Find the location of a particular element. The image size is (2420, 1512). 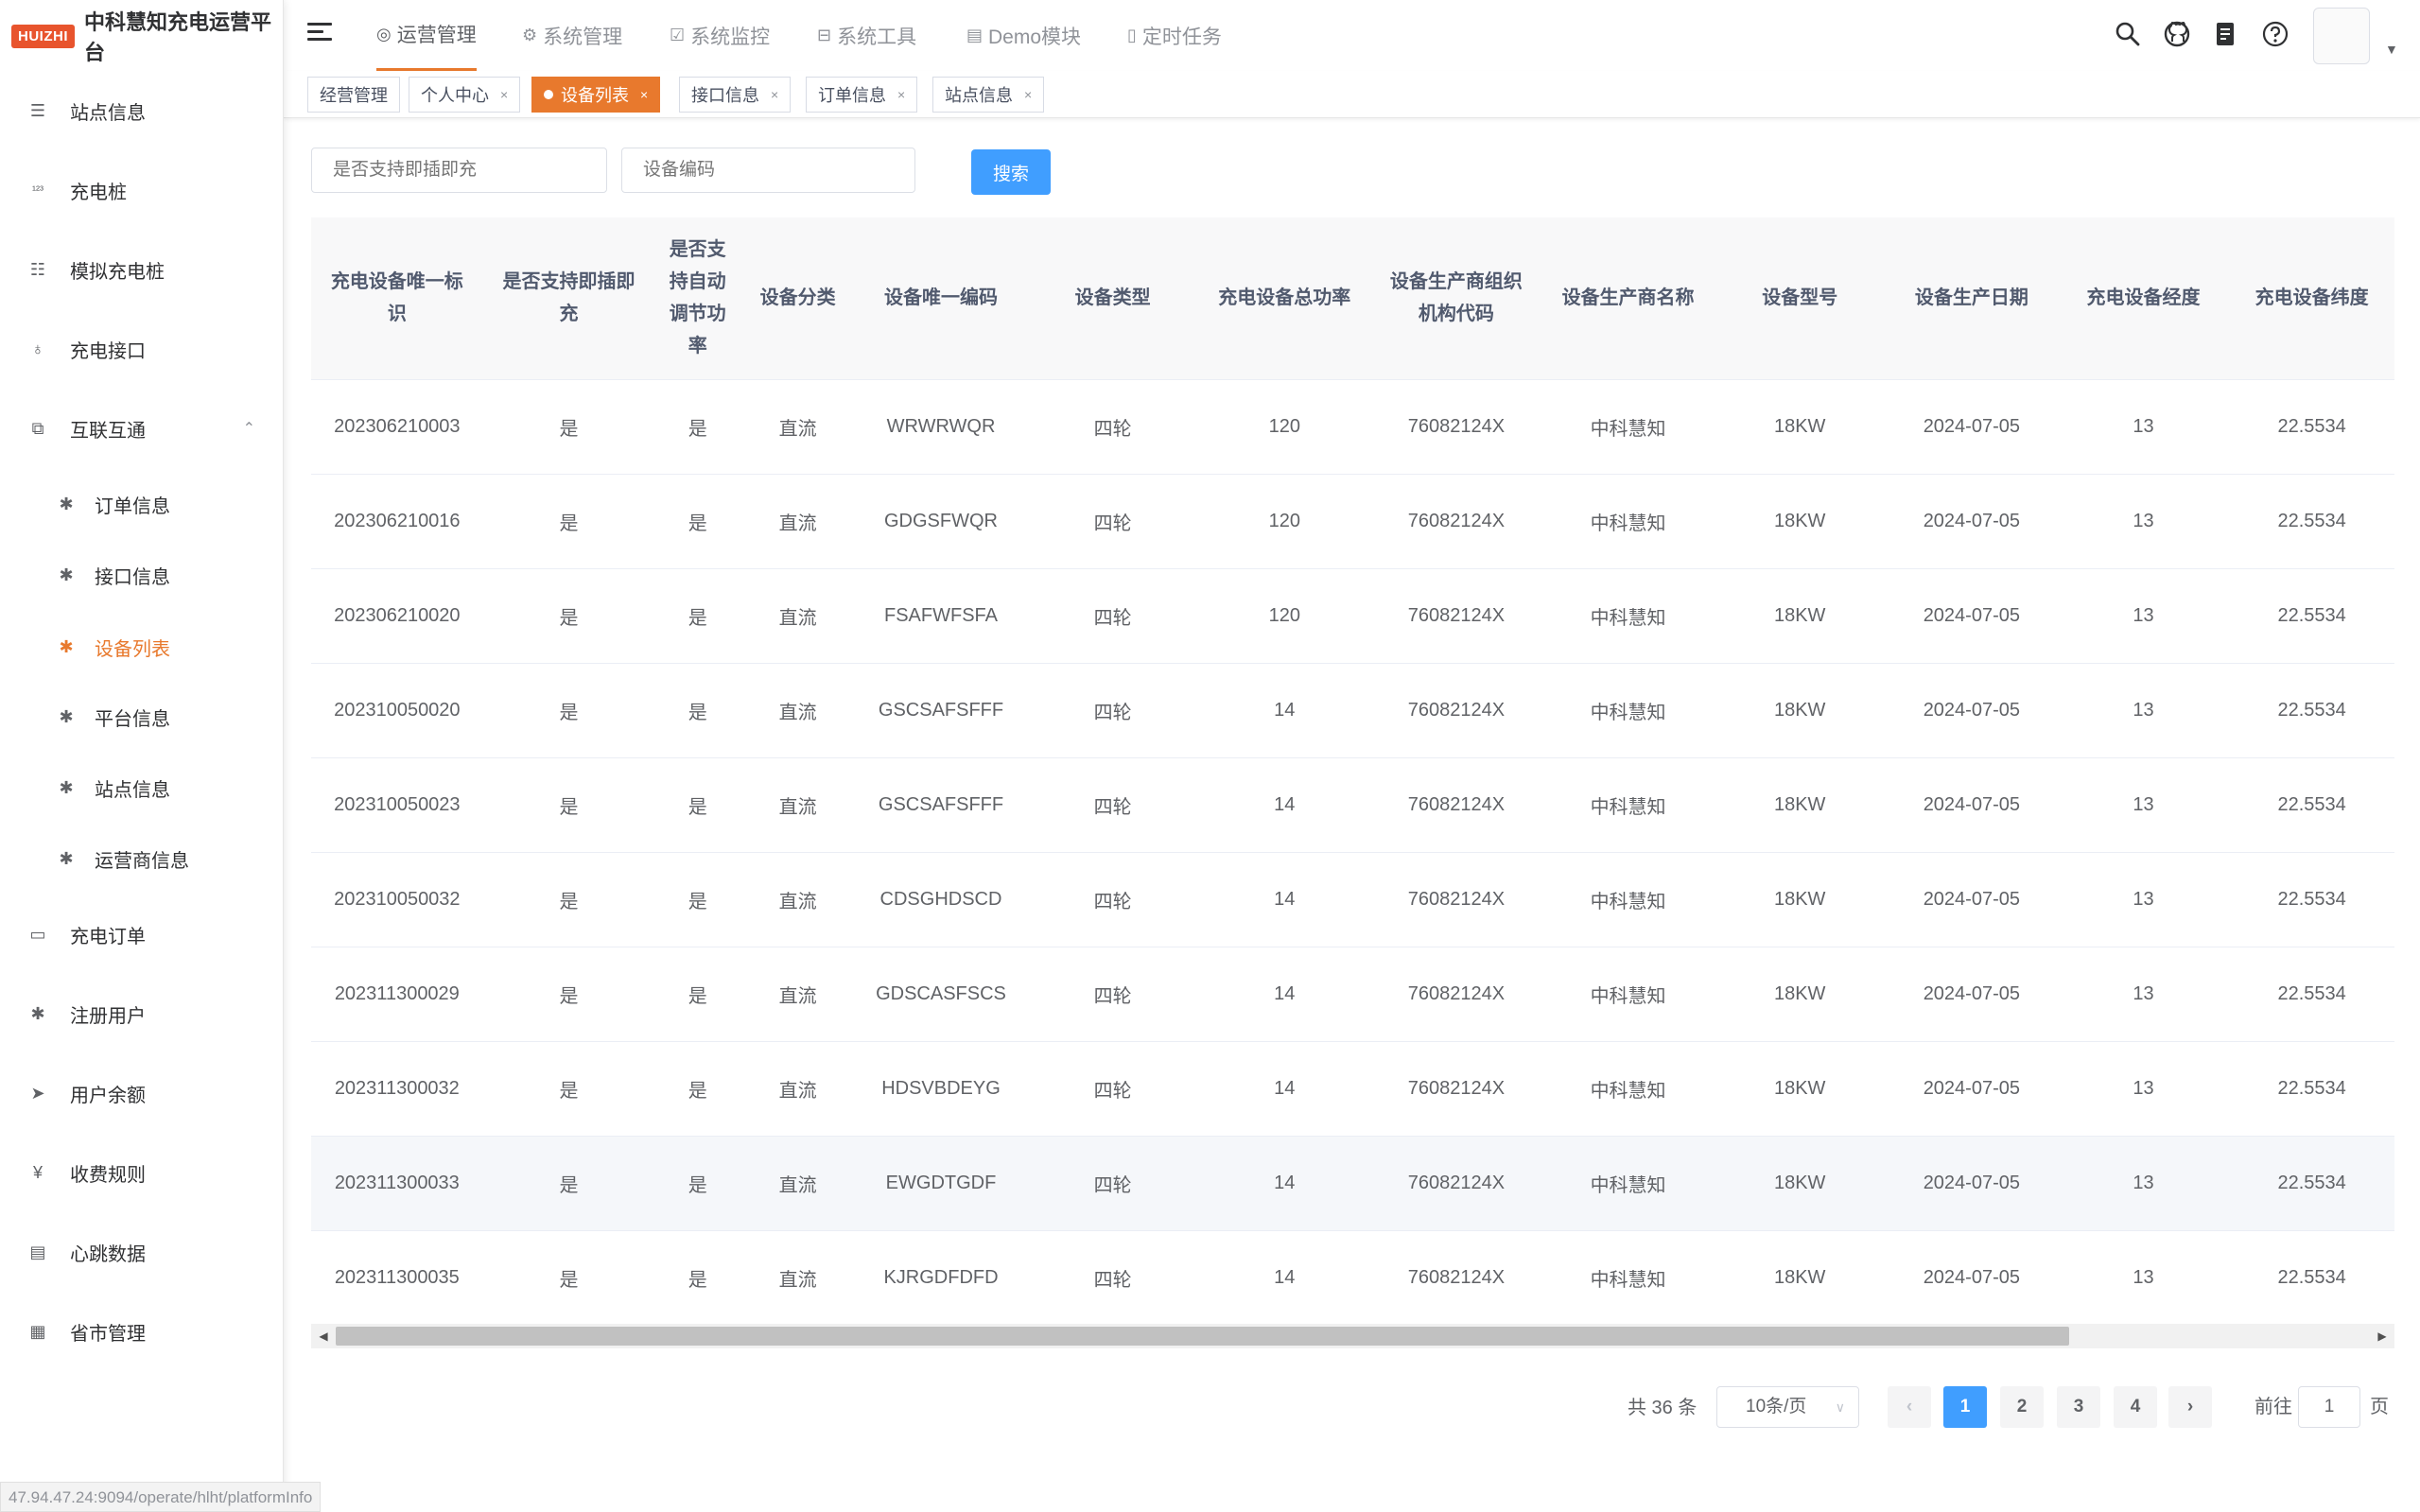

scroll-left-arrow-icon: ◀ is located at coordinates (323, 1336).